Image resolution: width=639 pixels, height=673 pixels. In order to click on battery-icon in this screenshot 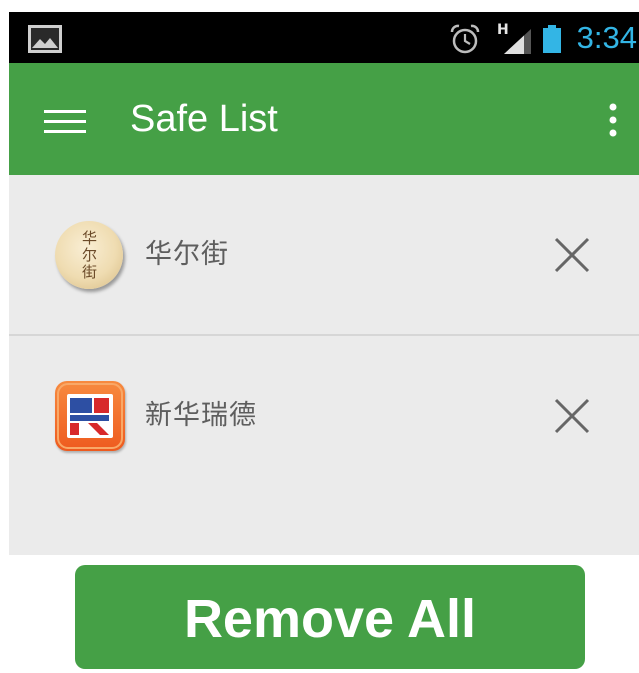, I will do `click(552, 39)`.